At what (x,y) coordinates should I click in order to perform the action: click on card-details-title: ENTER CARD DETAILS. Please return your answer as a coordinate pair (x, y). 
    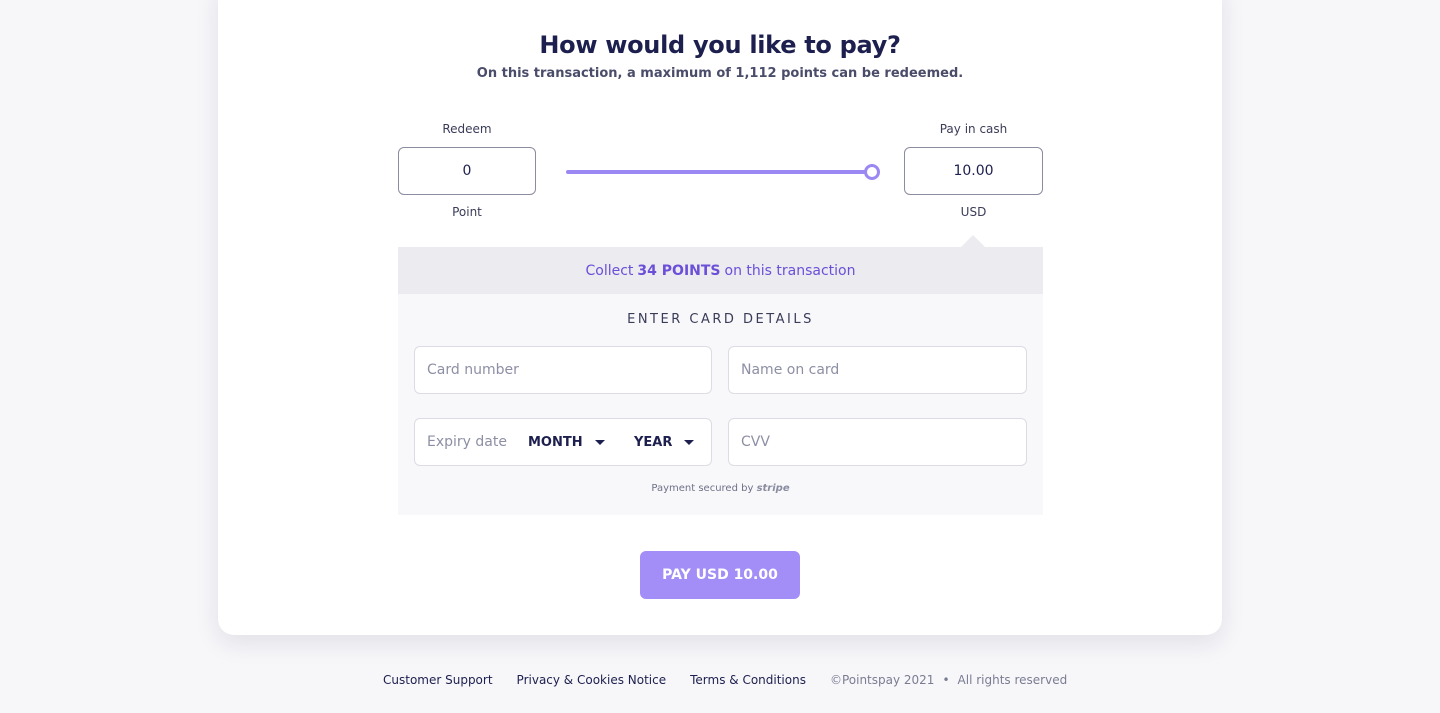
    Looking at the image, I should click on (720, 319).